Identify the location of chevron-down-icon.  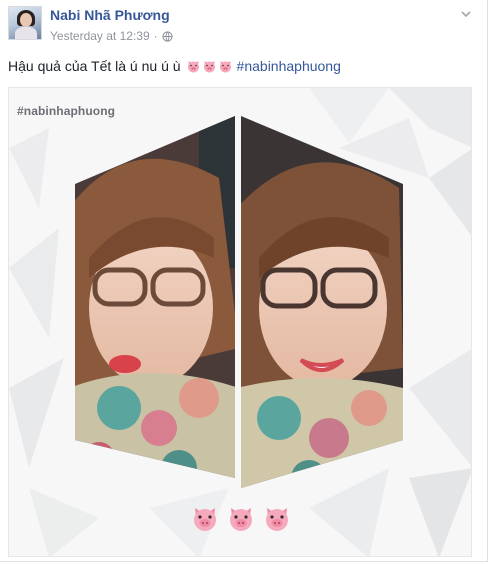
(466, 14).